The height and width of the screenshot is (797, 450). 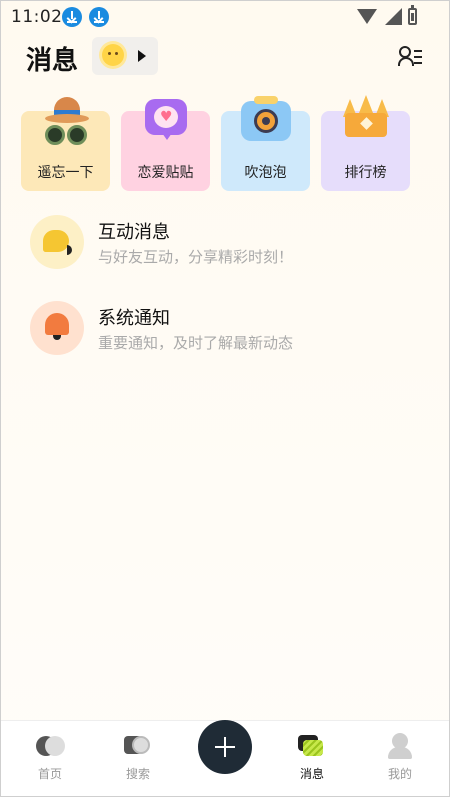 What do you see at coordinates (365, 143) in the screenshot?
I see `feature-card-leaderboard: 排行榜` at bounding box center [365, 143].